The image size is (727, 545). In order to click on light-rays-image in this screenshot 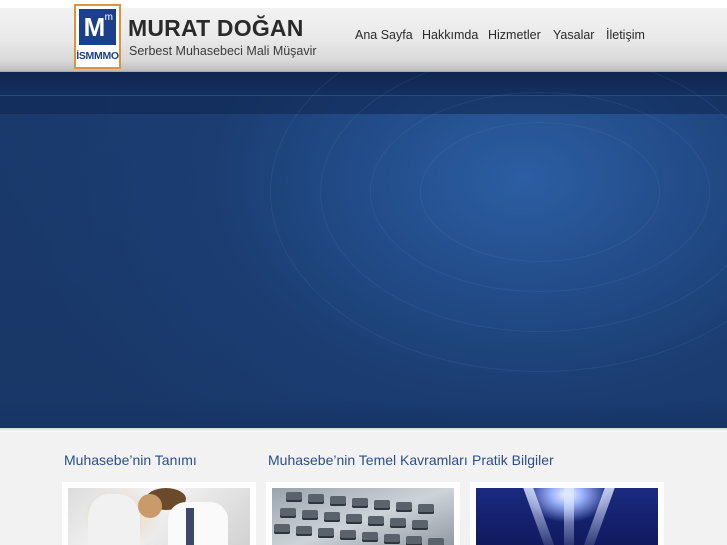, I will do `click(567, 516)`.